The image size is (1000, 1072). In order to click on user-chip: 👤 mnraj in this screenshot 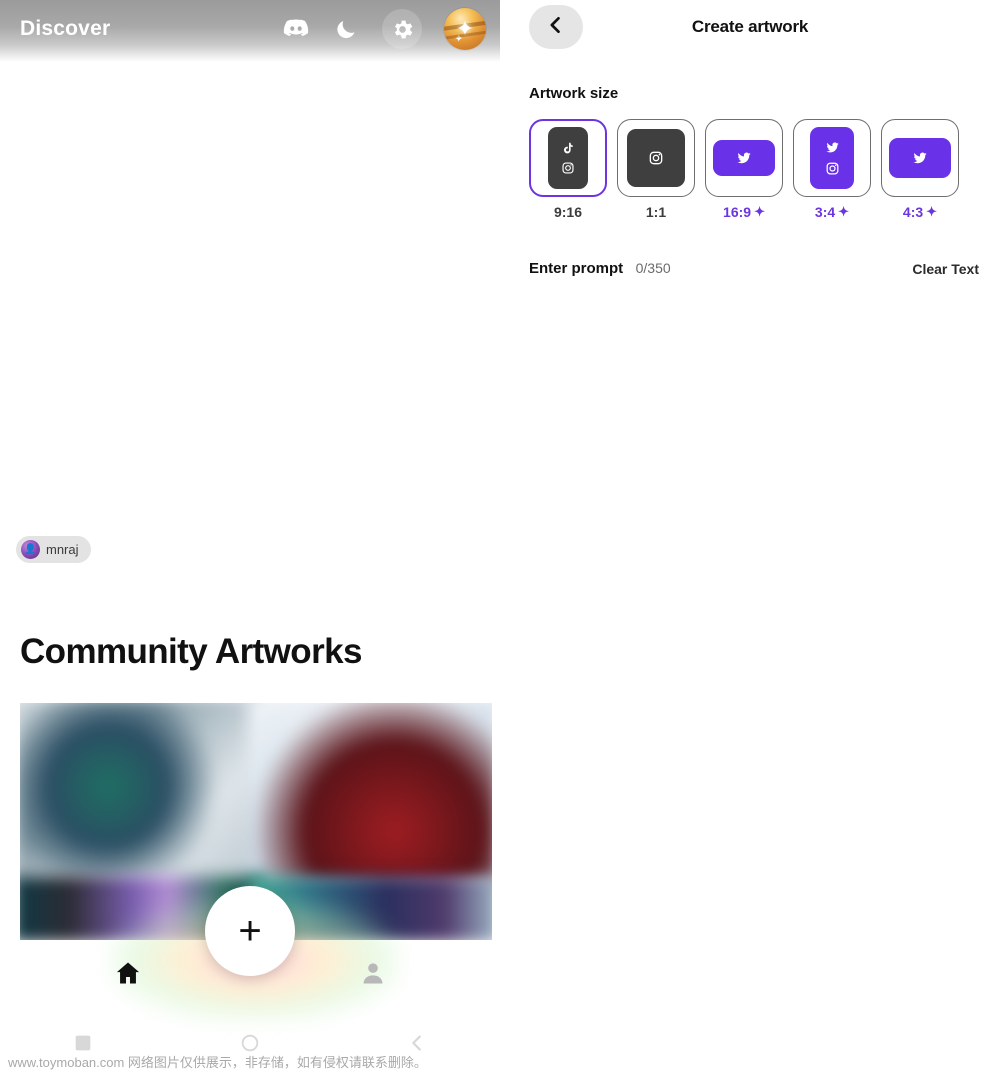, I will do `click(53, 549)`.